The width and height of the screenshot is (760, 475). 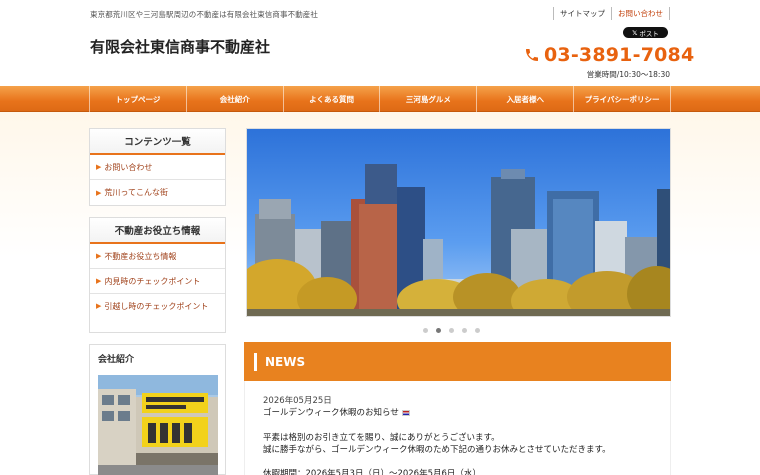 What do you see at coordinates (427, 99) in the screenshot?
I see `nav-item-gourmet: 三河島グルメ` at bounding box center [427, 99].